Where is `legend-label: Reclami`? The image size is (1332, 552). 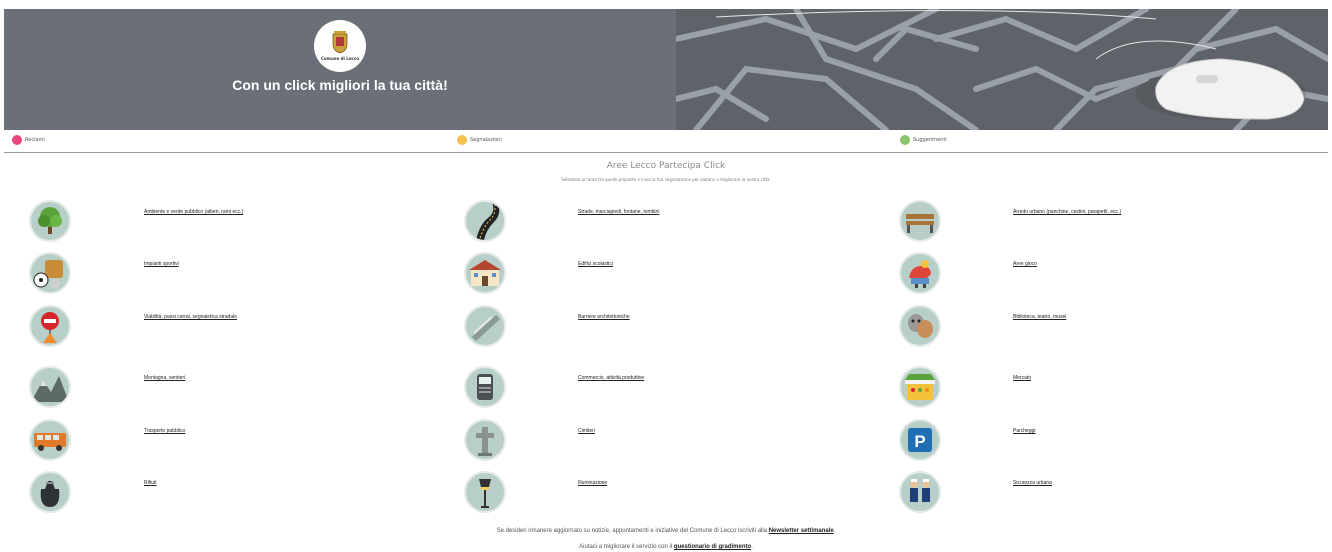 legend-label: Reclami is located at coordinates (35, 140).